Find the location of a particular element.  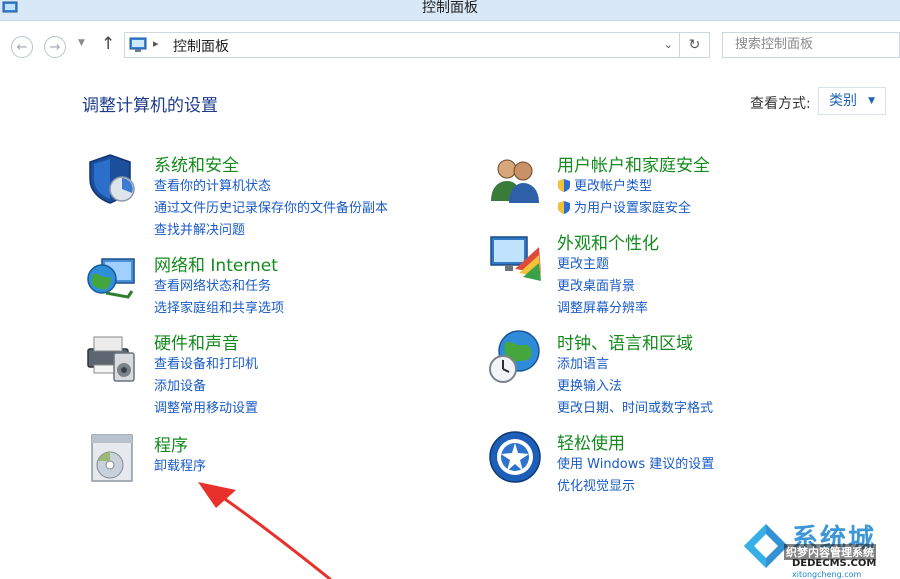

watermark-line3: xitongcheng.com is located at coordinates (827, 574).